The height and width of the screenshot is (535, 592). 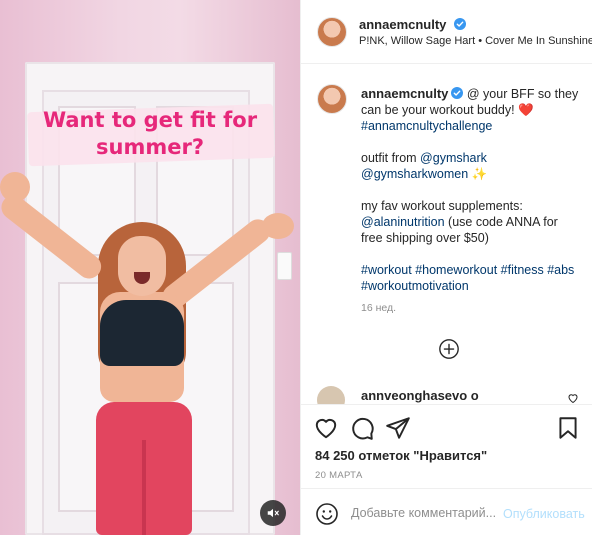 What do you see at coordinates (284, 266) in the screenshot?
I see `light-switch` at bounding box center [284, 266].